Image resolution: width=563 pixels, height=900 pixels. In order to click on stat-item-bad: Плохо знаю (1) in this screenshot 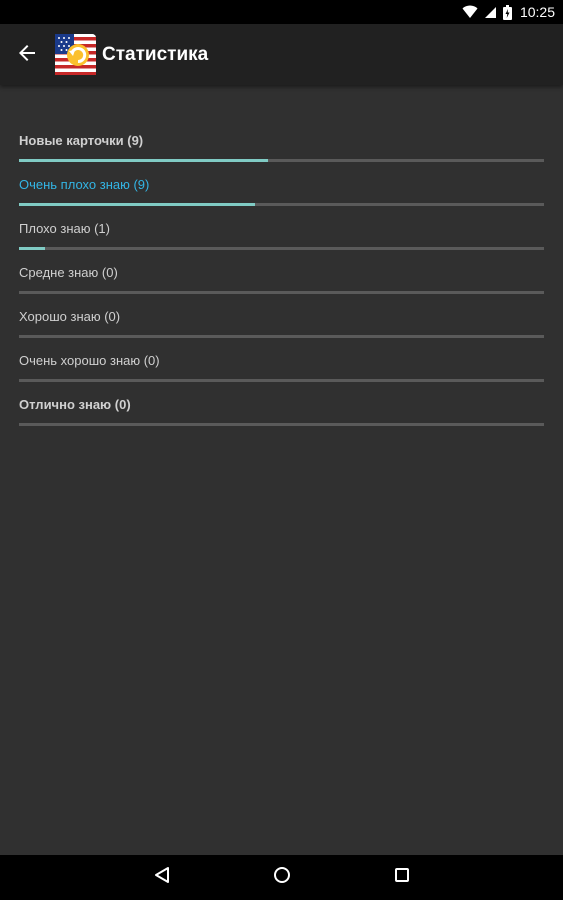, I will do `click(281, 211)`.